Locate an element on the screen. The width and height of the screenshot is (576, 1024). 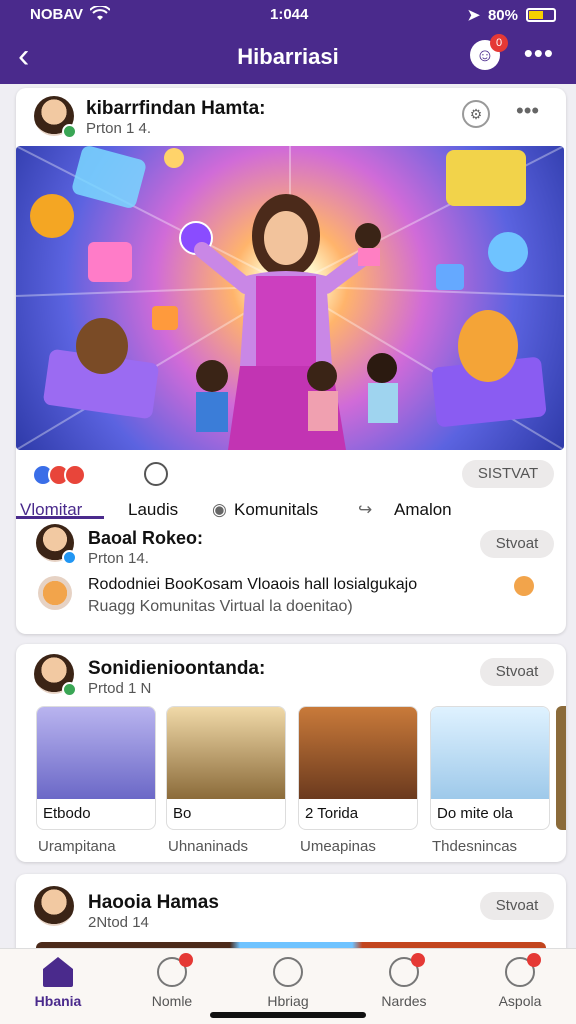
media-thumbnail: Etbodo is located at coordinates (96, 768).